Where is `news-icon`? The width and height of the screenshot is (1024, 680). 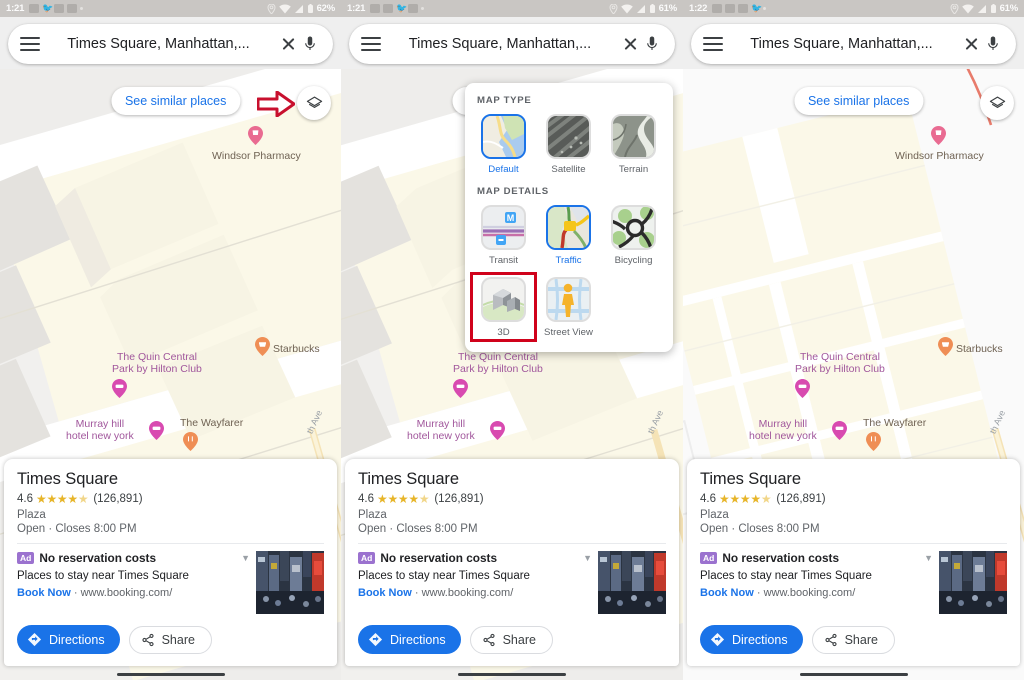 news-icon is located at coordinates (743, 8).